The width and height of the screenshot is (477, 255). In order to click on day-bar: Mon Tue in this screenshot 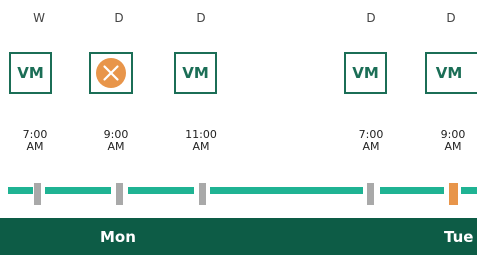, I will do `click(238, 236)`.